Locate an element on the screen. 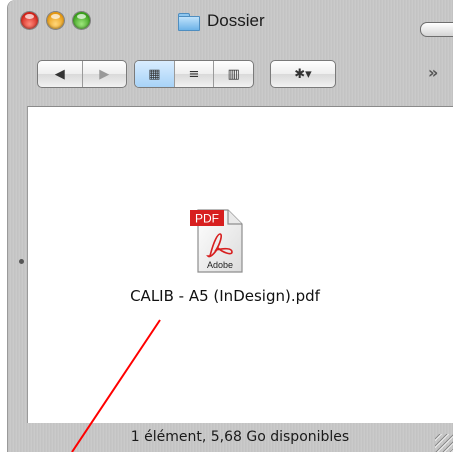  back-forward-control: ◀ ▶ is located at coordinates (82, 74).